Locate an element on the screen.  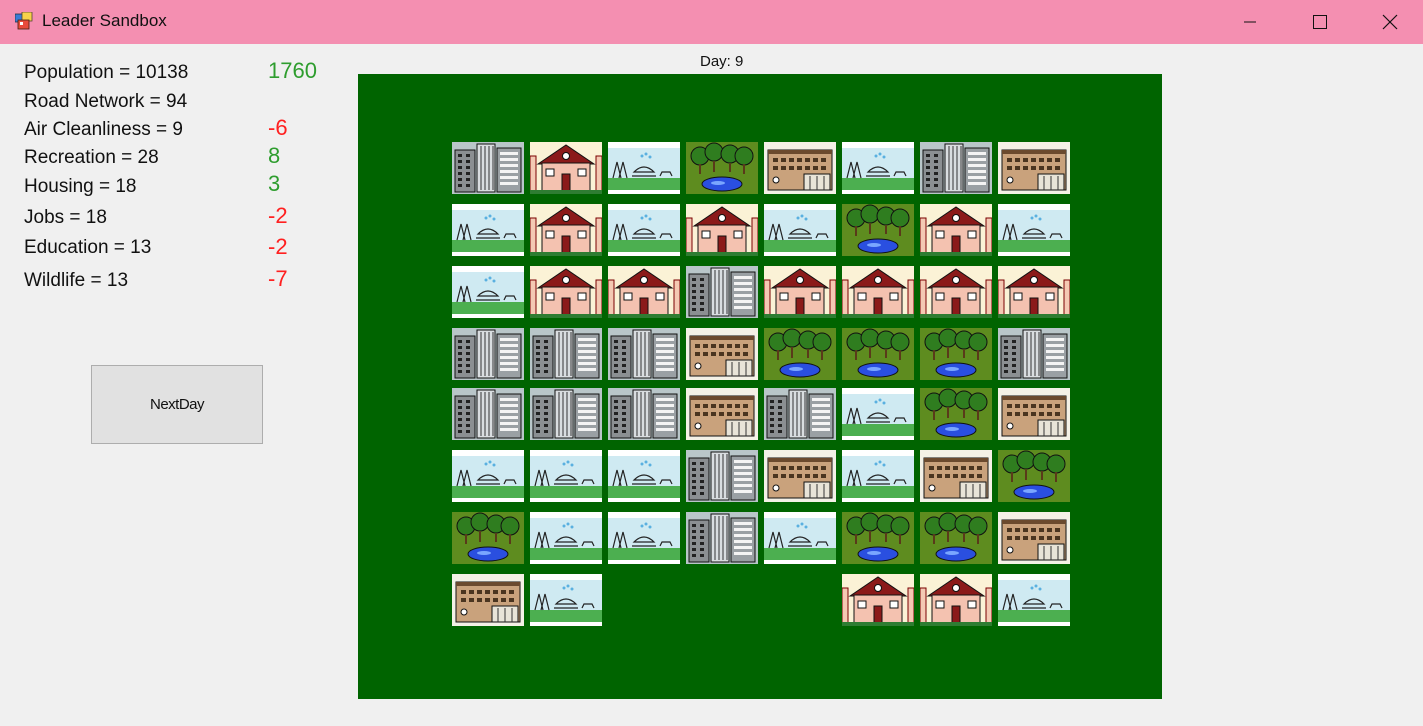
stat-recreation: Recreation = 28 is located at coordinates (91, 157).